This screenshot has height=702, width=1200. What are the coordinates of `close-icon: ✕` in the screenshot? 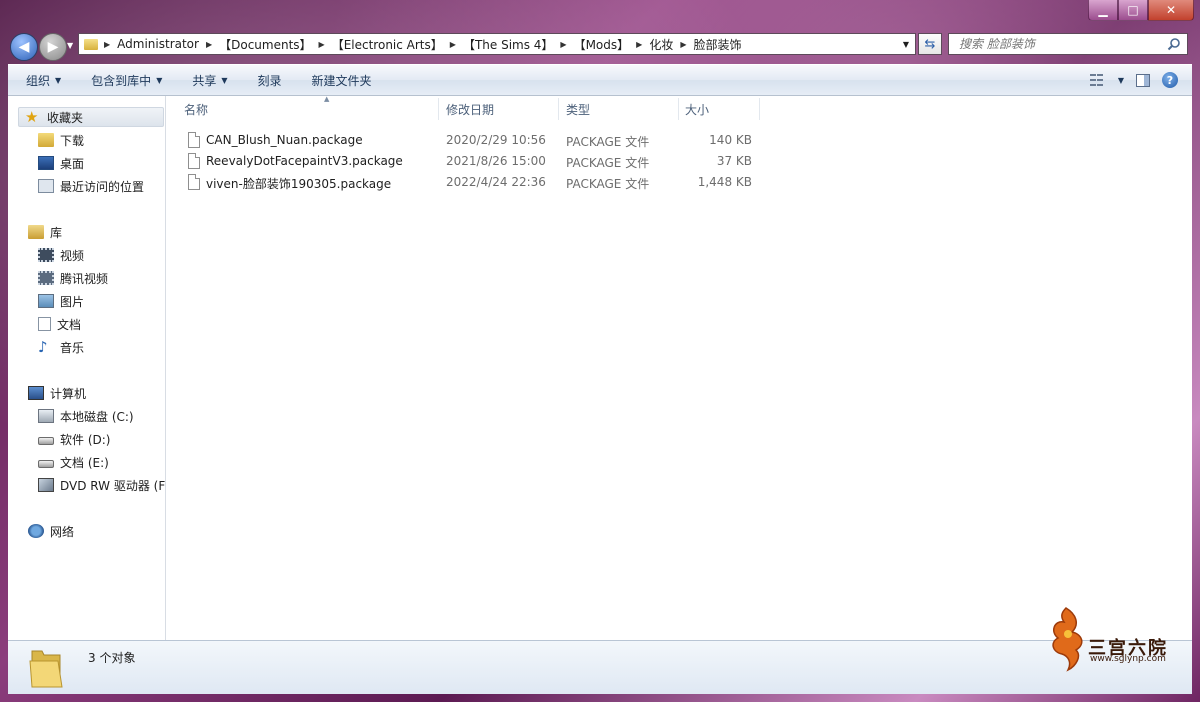 It's located at (1171, 10).